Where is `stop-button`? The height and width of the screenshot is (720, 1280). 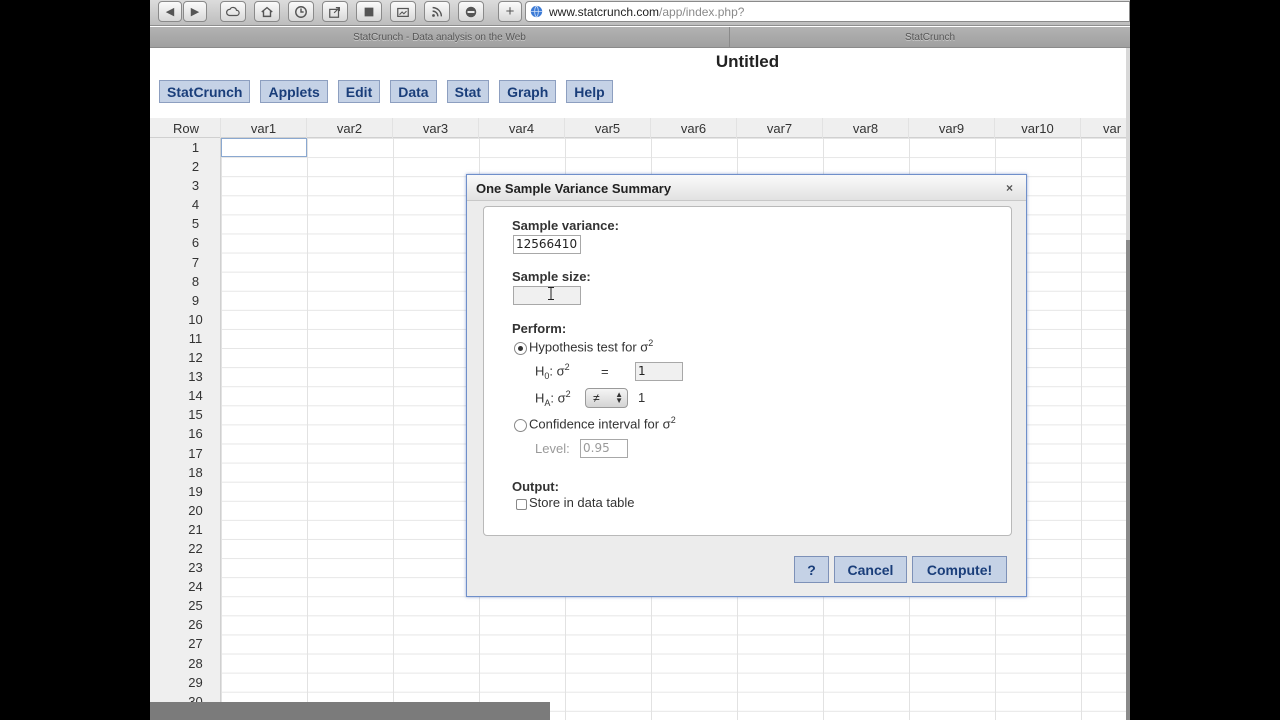
stop-button is located at coordinates (369, 11).